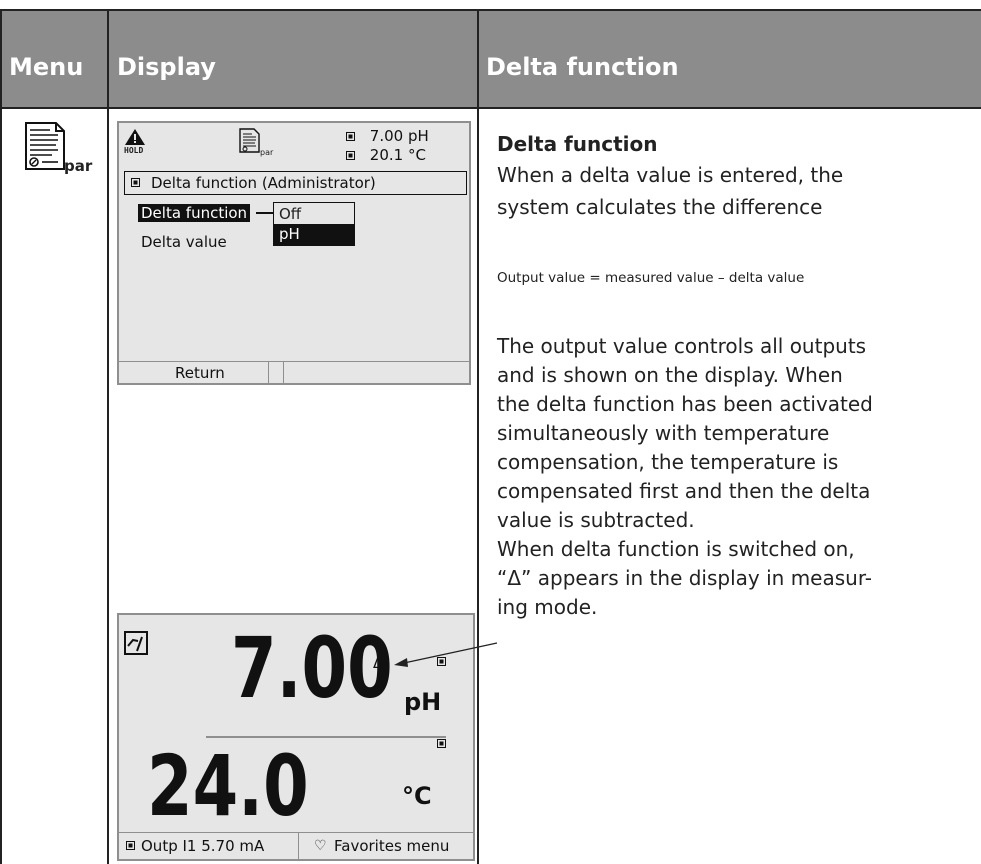 This screenshot has height=864, width=981. What do you see at coordinates (399, 136) in the screenshot?
I see `ph-reading-value: 7.00 pH` at bounding box center [399, 136].